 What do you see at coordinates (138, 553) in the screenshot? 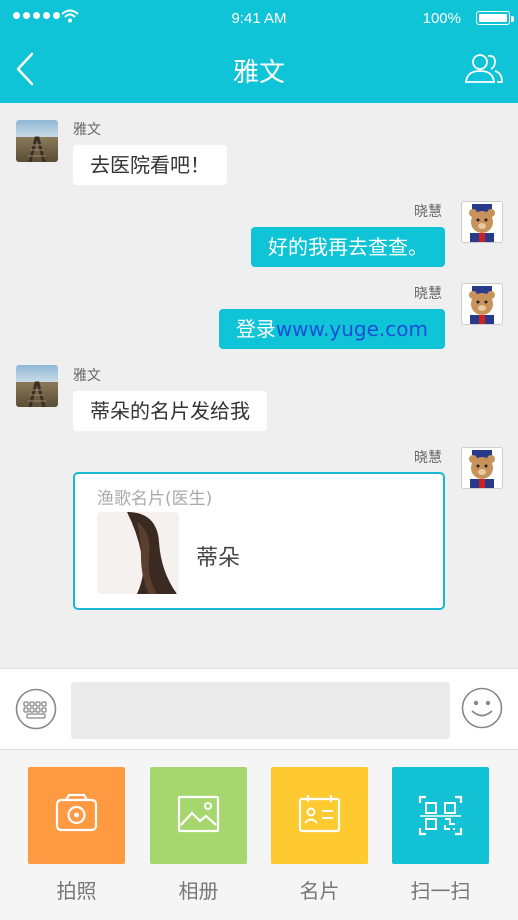
I see `card-photo` at bounding box center [138, 553].